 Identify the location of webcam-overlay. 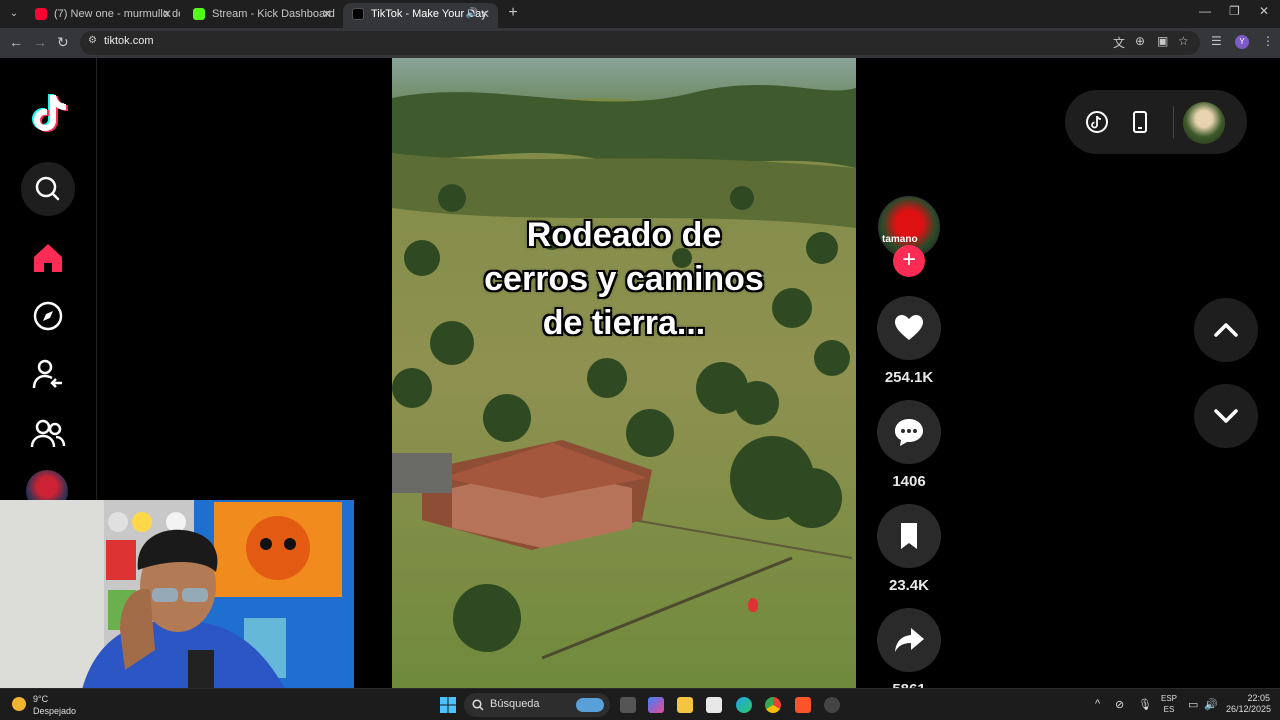
(177, 599).